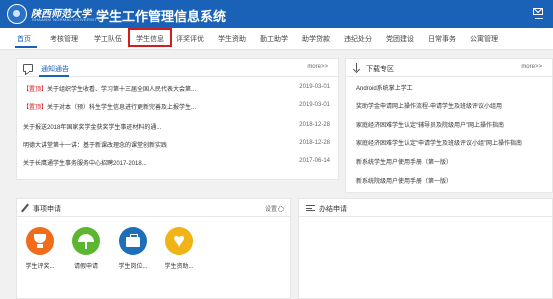 The height and width of the screenshot is (299, 553). I want to click on nav-item-work-study: 勤工助学, so click(274, 39).